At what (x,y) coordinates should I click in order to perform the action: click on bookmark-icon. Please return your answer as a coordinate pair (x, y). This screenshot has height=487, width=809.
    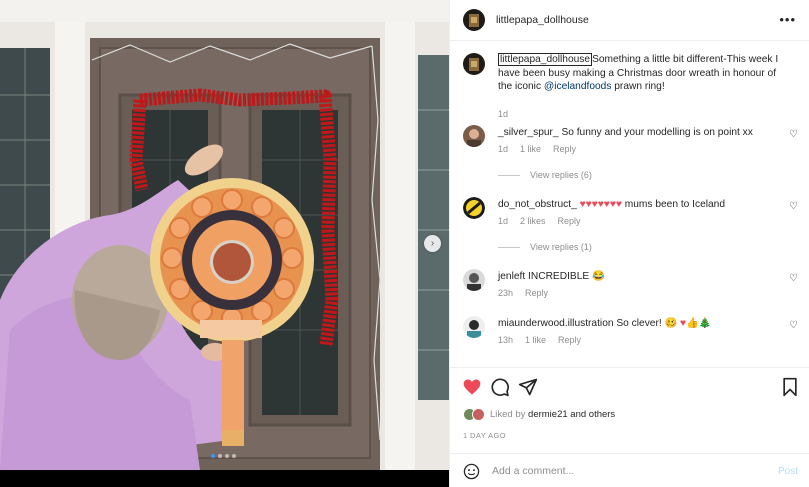
    Looking at the image, I should click on (790, 387).